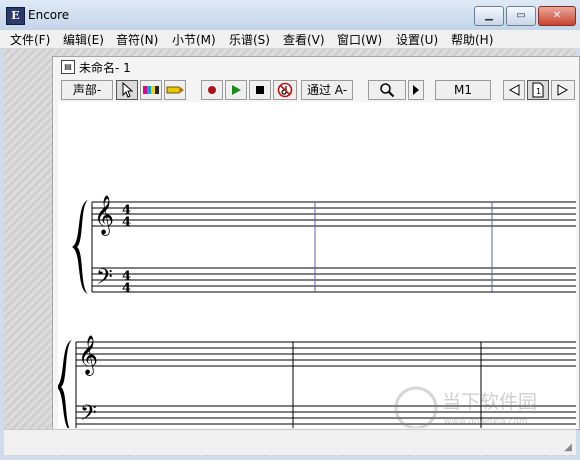 This screenshot has height=460, width=580. I want to click on page-button: 1, so click(538, 90).